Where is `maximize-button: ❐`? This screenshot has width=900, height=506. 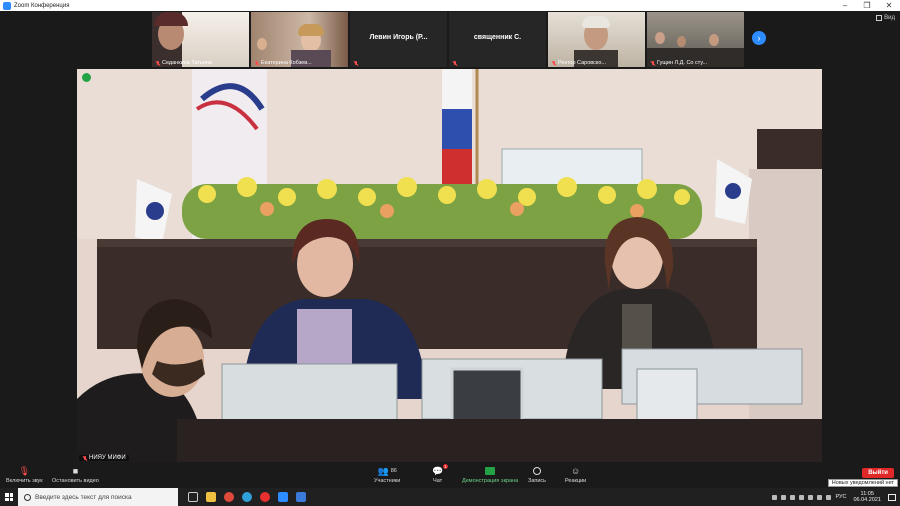 maximize-button: ❐ is located at coordinates (867, 5).